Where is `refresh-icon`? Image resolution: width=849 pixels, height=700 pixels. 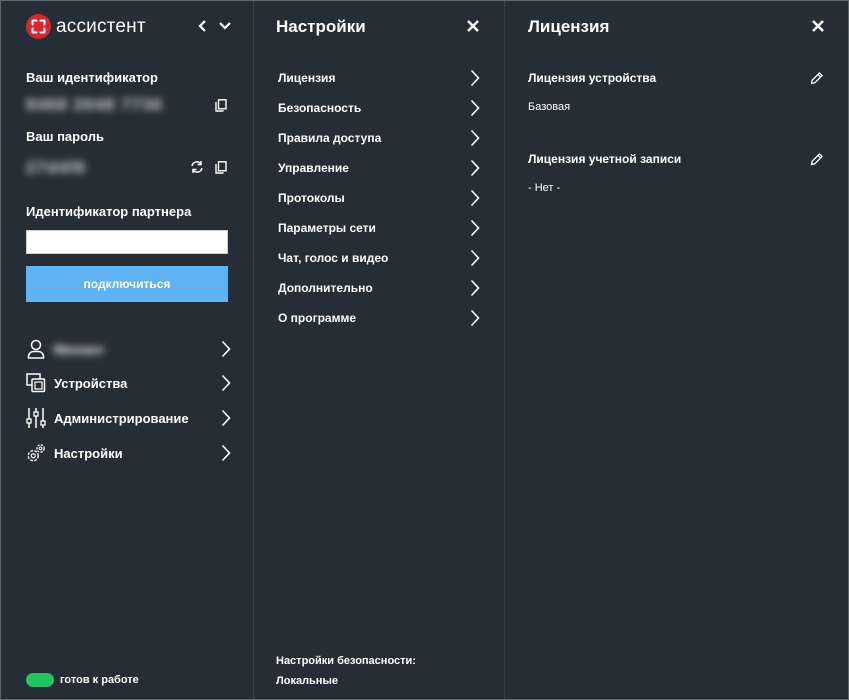
refresh-icon is located at coordinates (197, 167).